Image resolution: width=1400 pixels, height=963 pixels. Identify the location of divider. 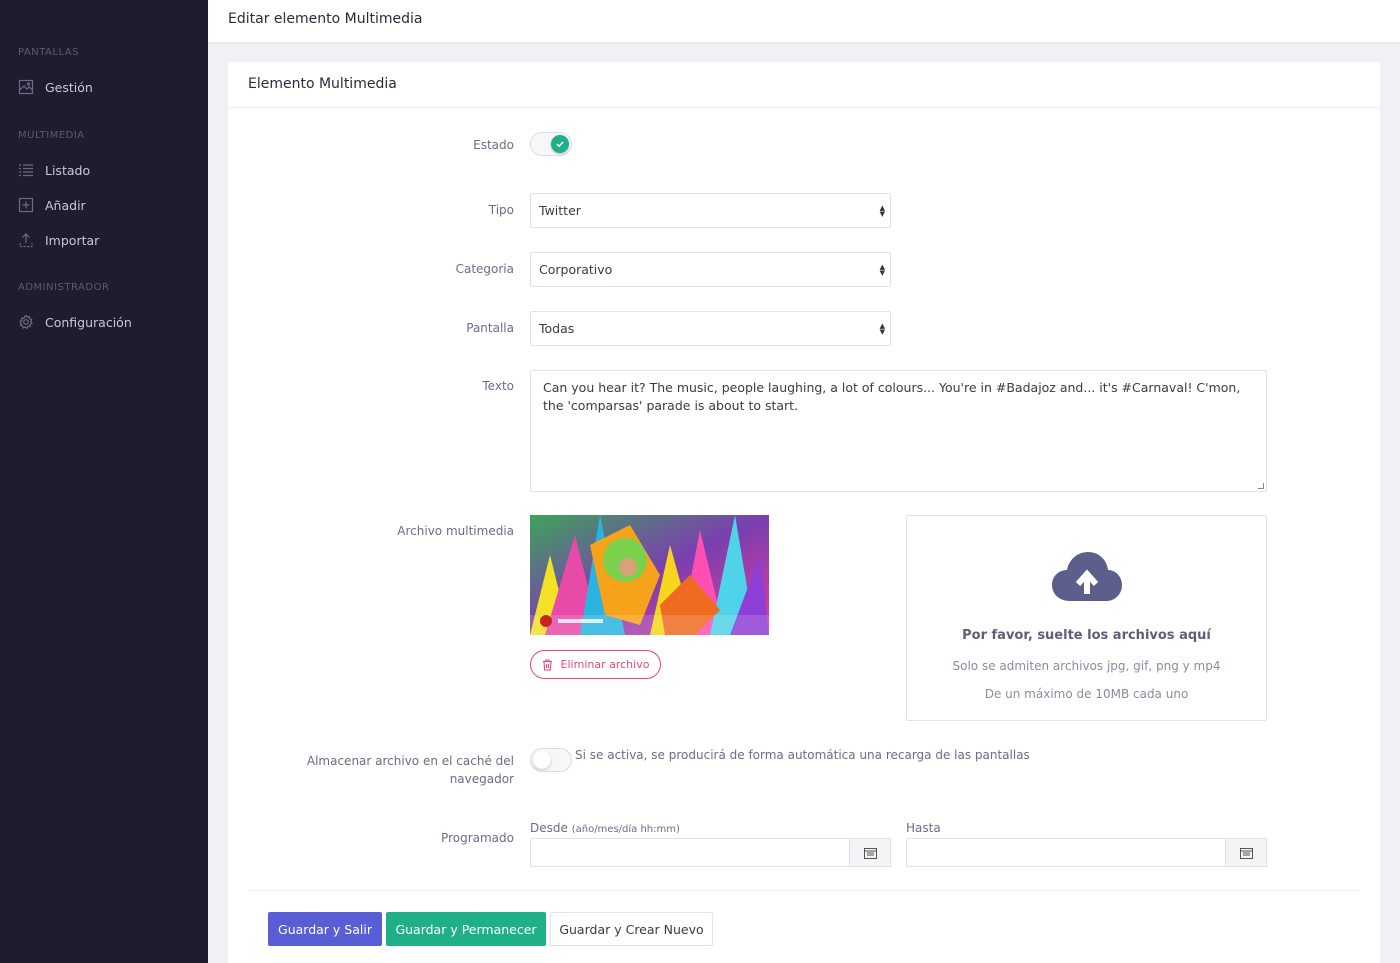
(804, 890).